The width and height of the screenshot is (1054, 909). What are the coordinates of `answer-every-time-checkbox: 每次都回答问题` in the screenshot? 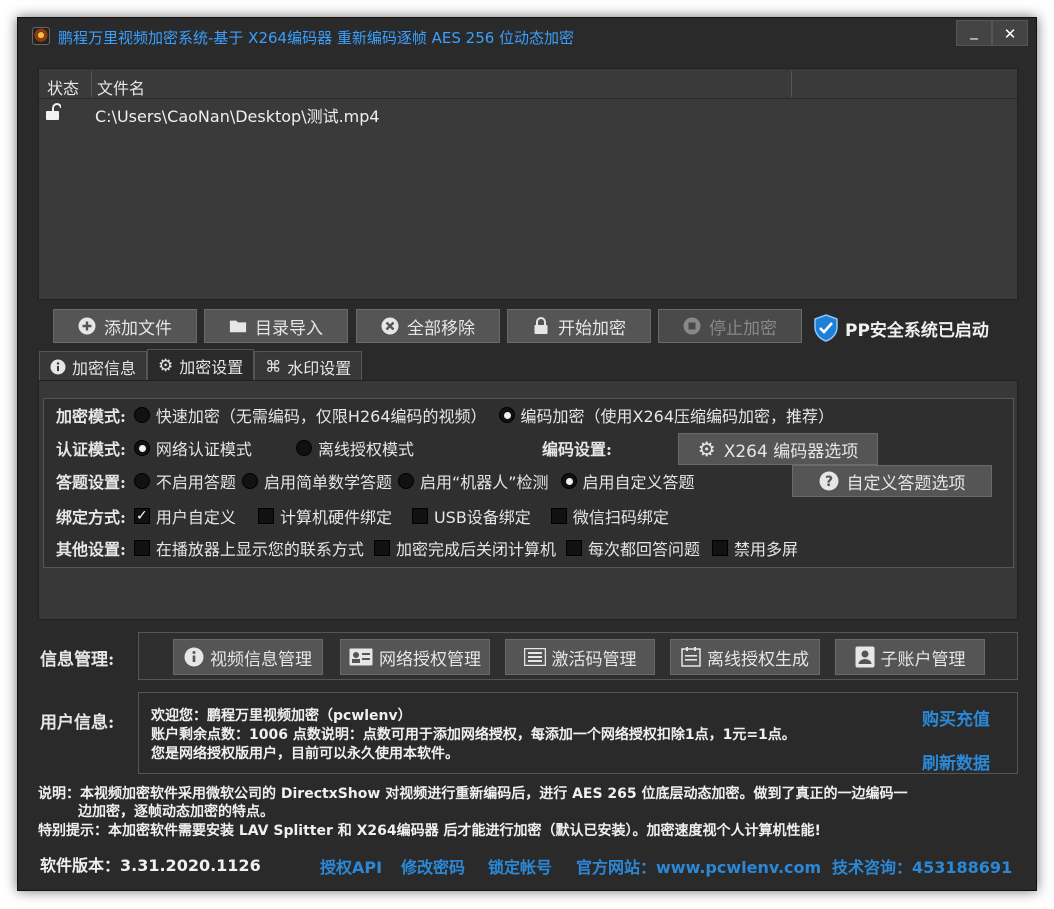 It's located at (632, 548).